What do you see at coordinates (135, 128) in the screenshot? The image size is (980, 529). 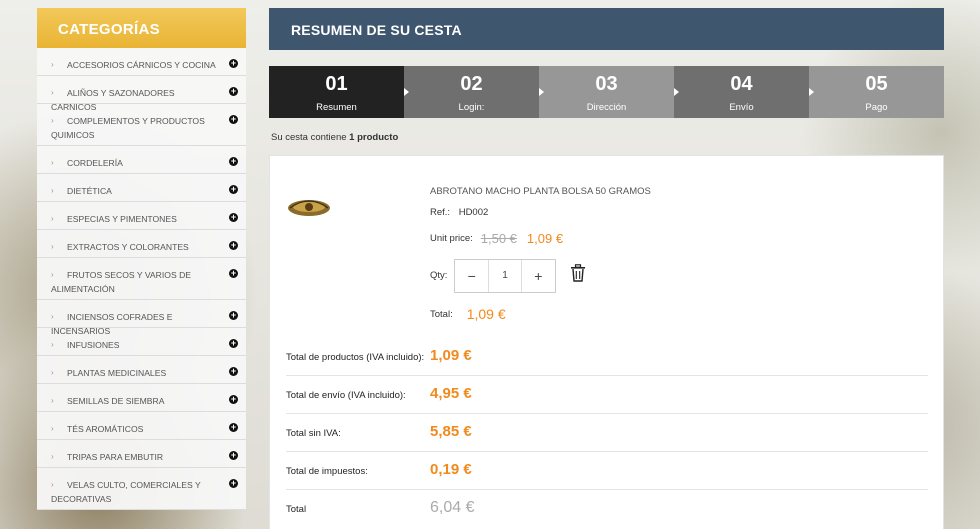 I see `category-label: COMPLEMENTOS Y PRODUCTOS QUIMICOS` at bounding box center [135, 128].